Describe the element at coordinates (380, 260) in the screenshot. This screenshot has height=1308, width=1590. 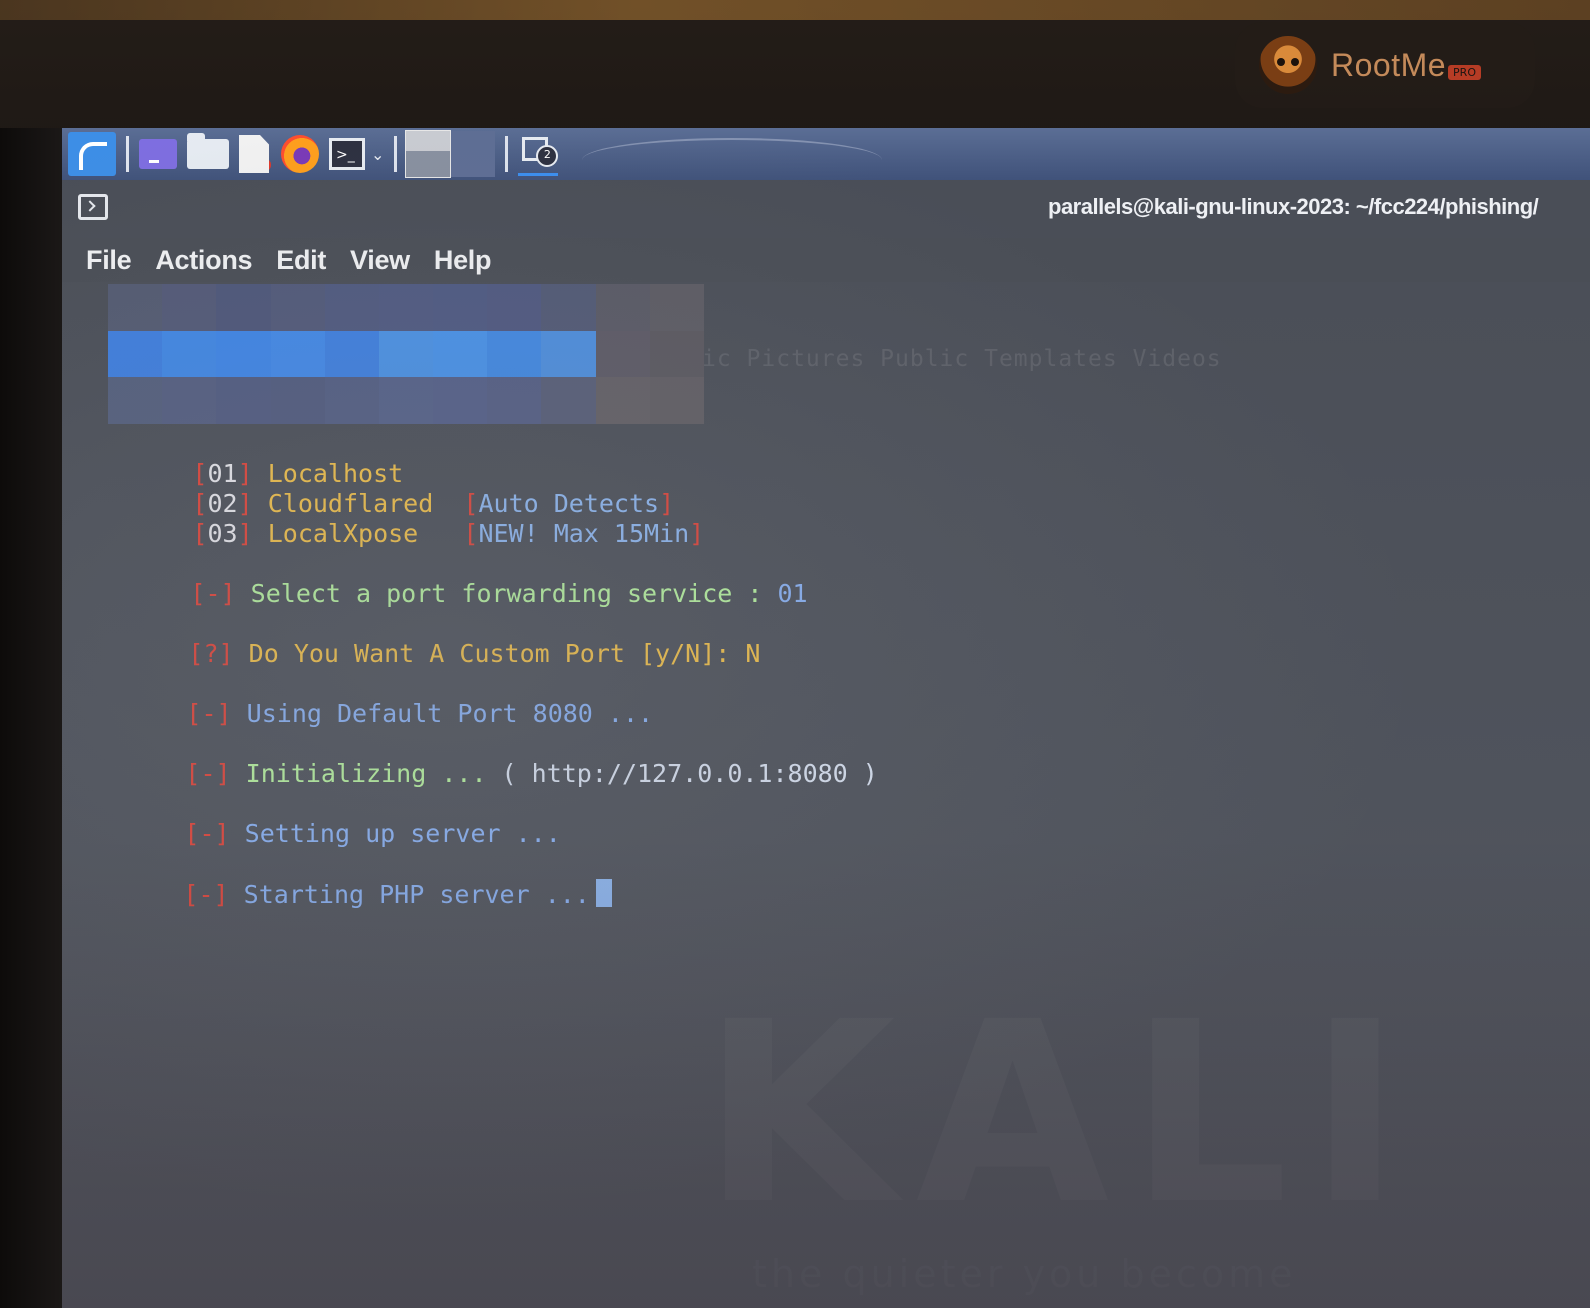
I see `menu-view: View` at that location.